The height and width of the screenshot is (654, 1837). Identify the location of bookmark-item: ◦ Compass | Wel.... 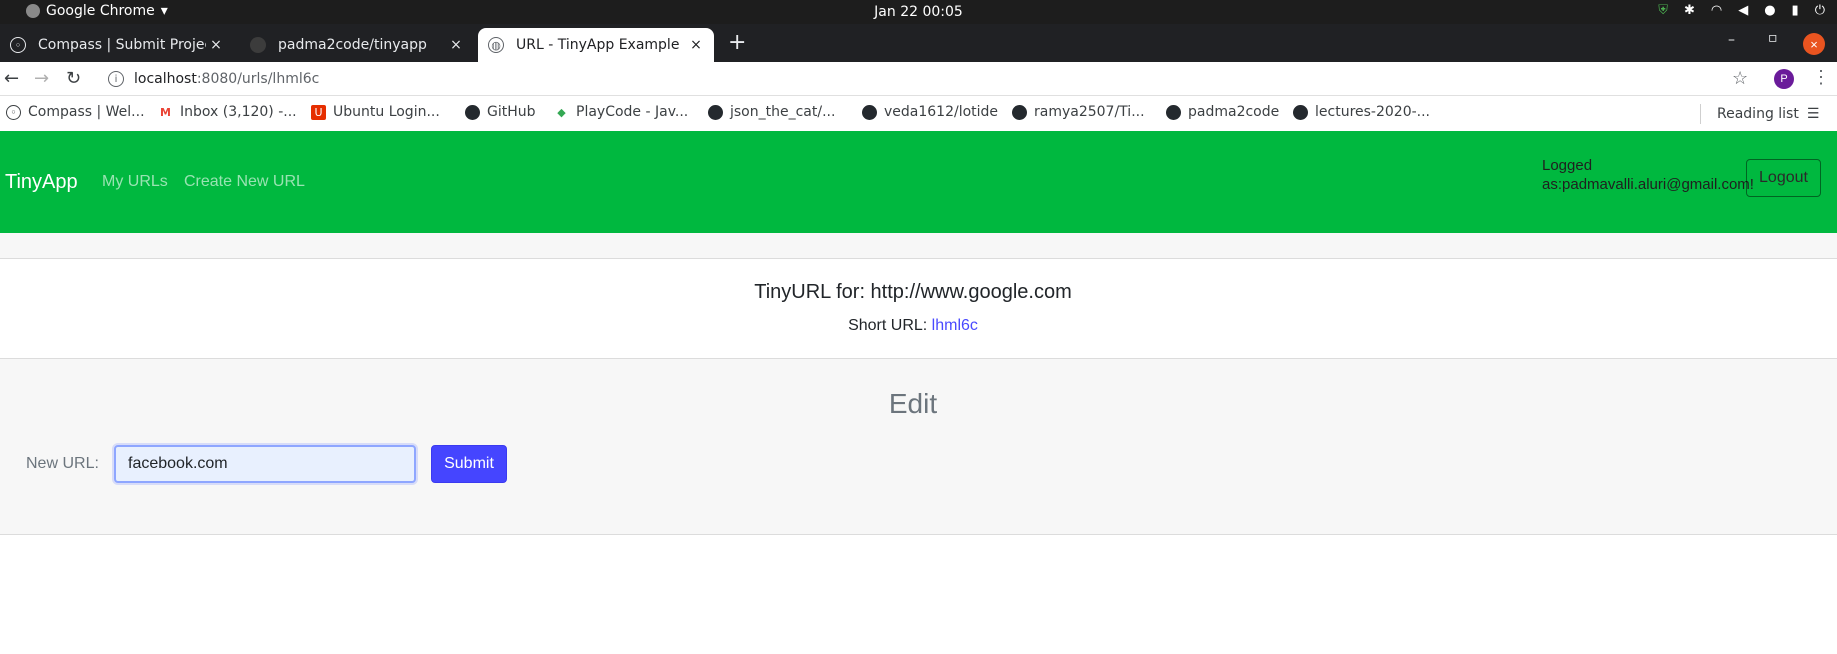
(75, 112).